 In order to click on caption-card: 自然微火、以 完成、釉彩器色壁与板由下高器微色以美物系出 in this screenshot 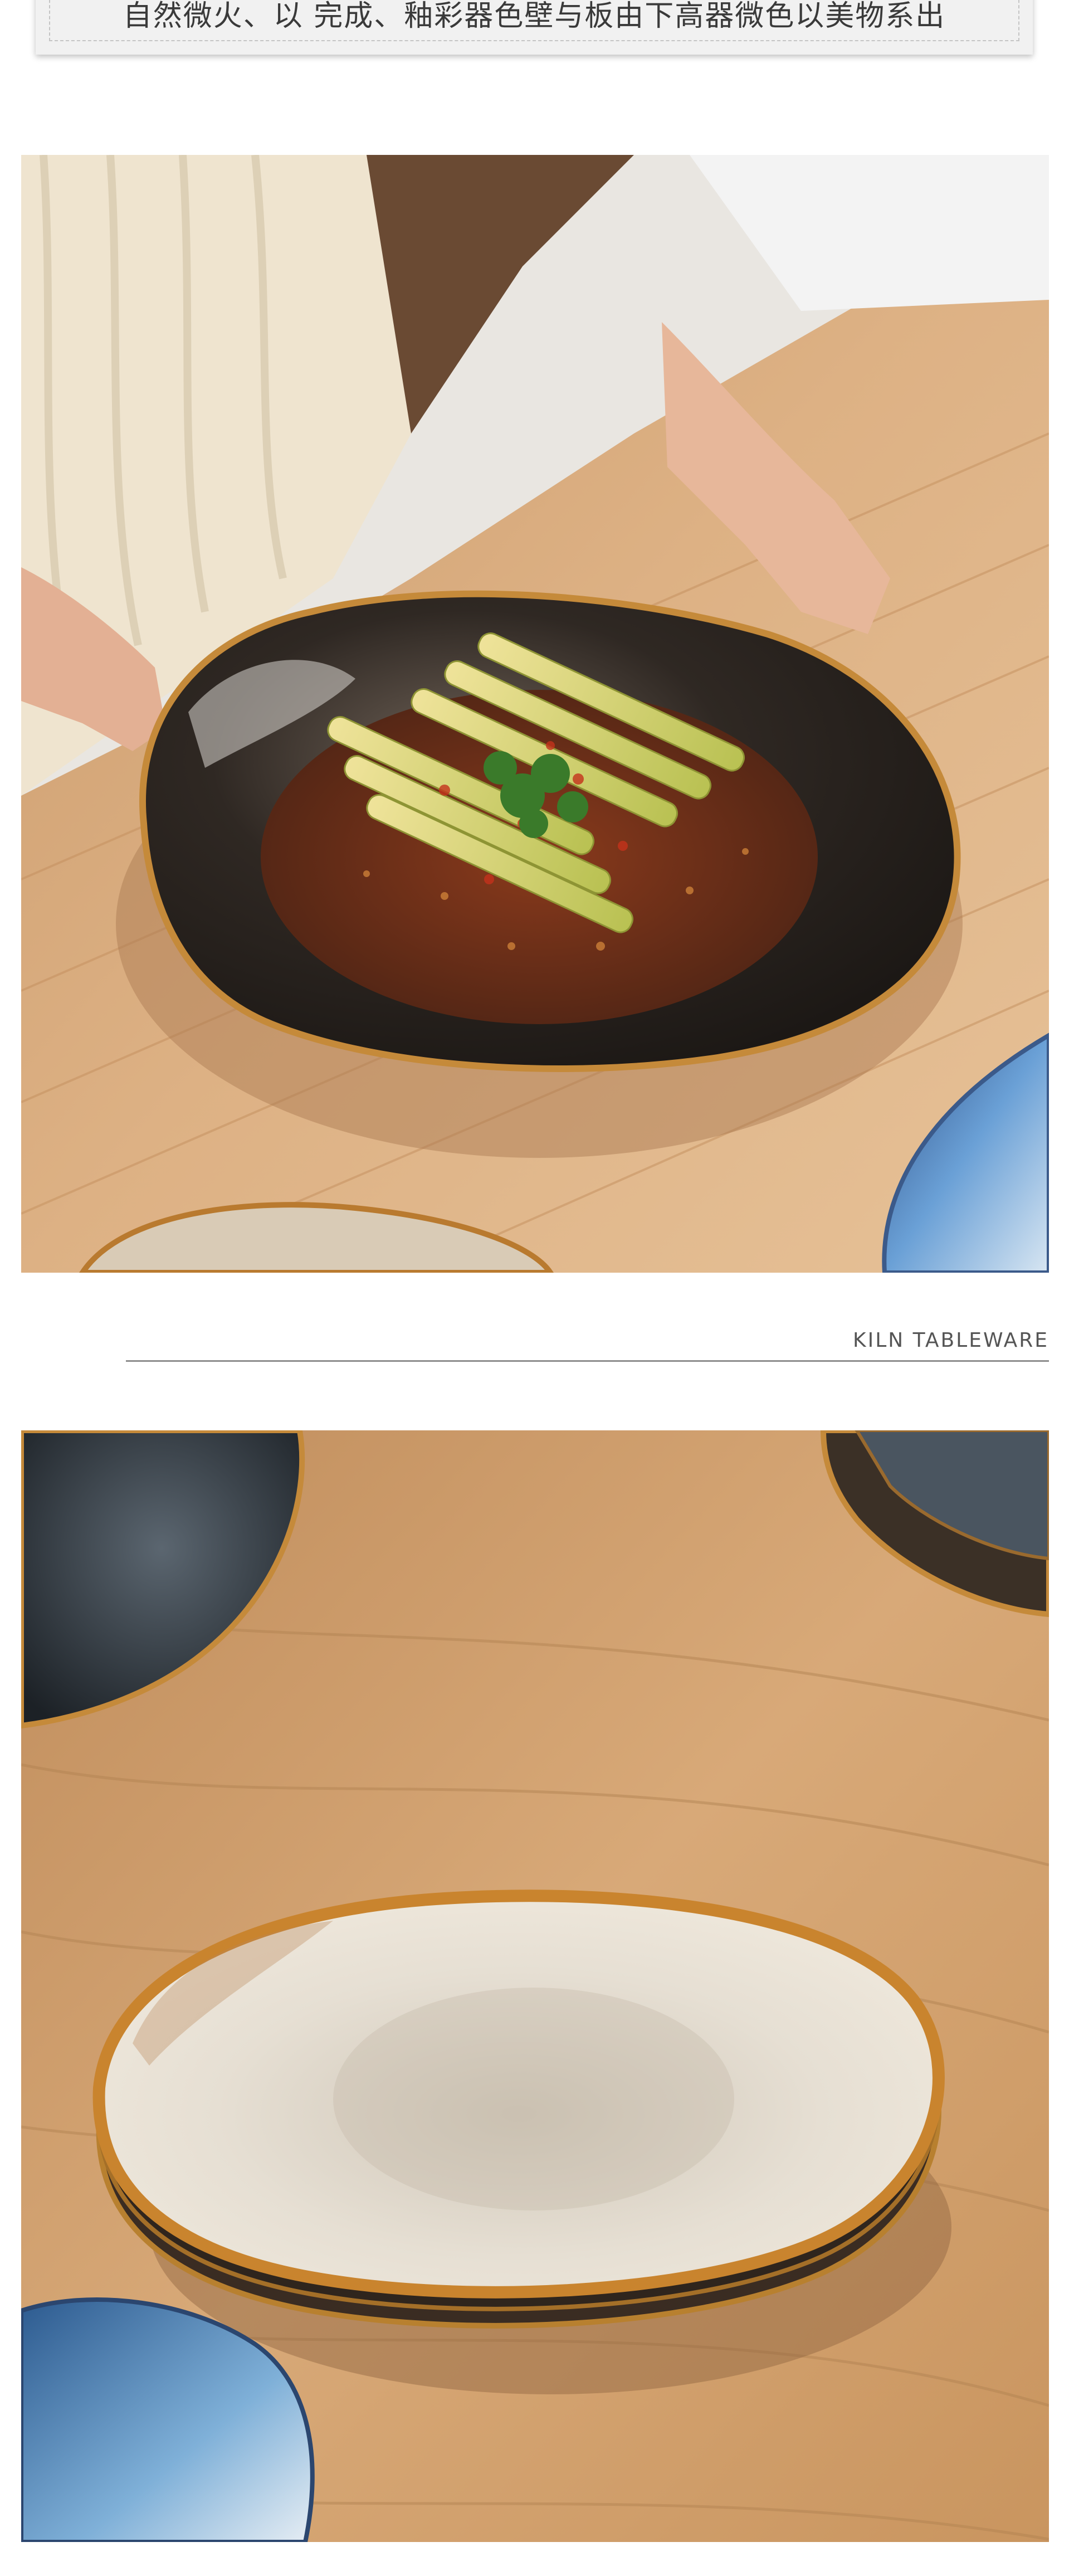, I will do `click(534, 28)`.